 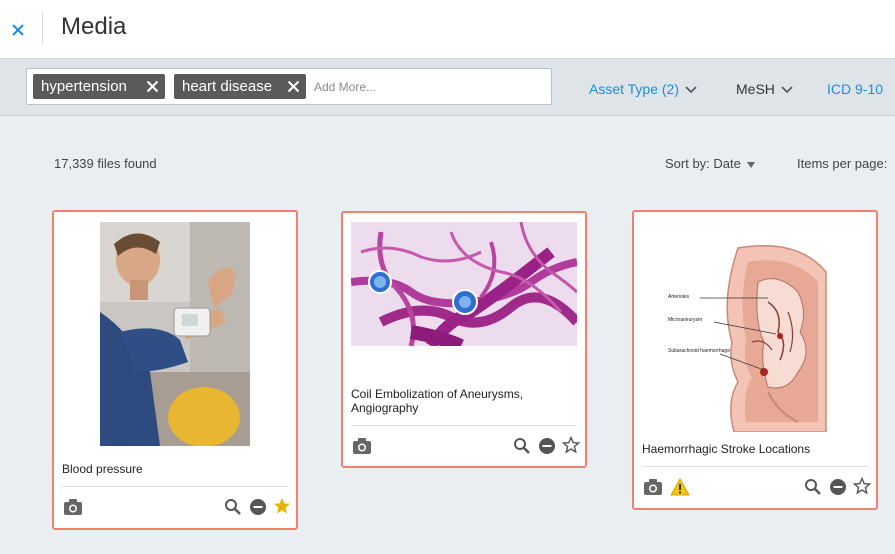 What do you see at coordinates (227, 86) in the screenshot?
I see `chip-label: heart disease` at bounding box center [227, 86].